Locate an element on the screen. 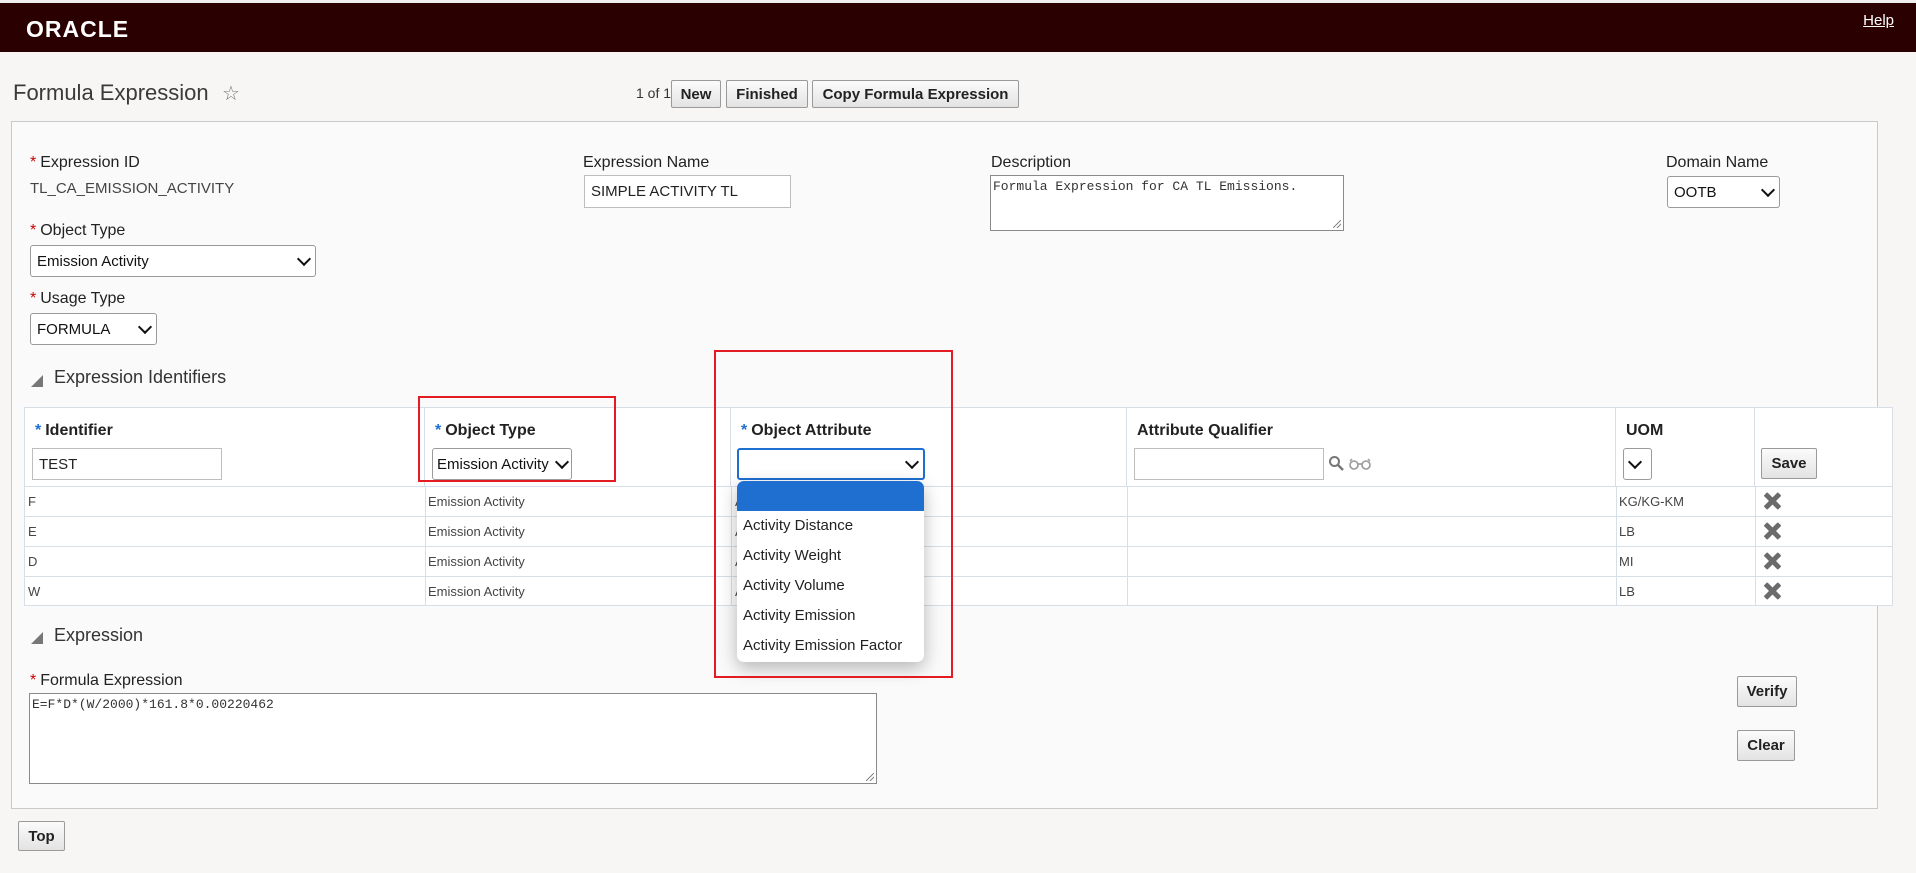 Image resolution: width=1916 pixels, height=873 pixels. glasses-icon is located at coordinates (1360, 464).